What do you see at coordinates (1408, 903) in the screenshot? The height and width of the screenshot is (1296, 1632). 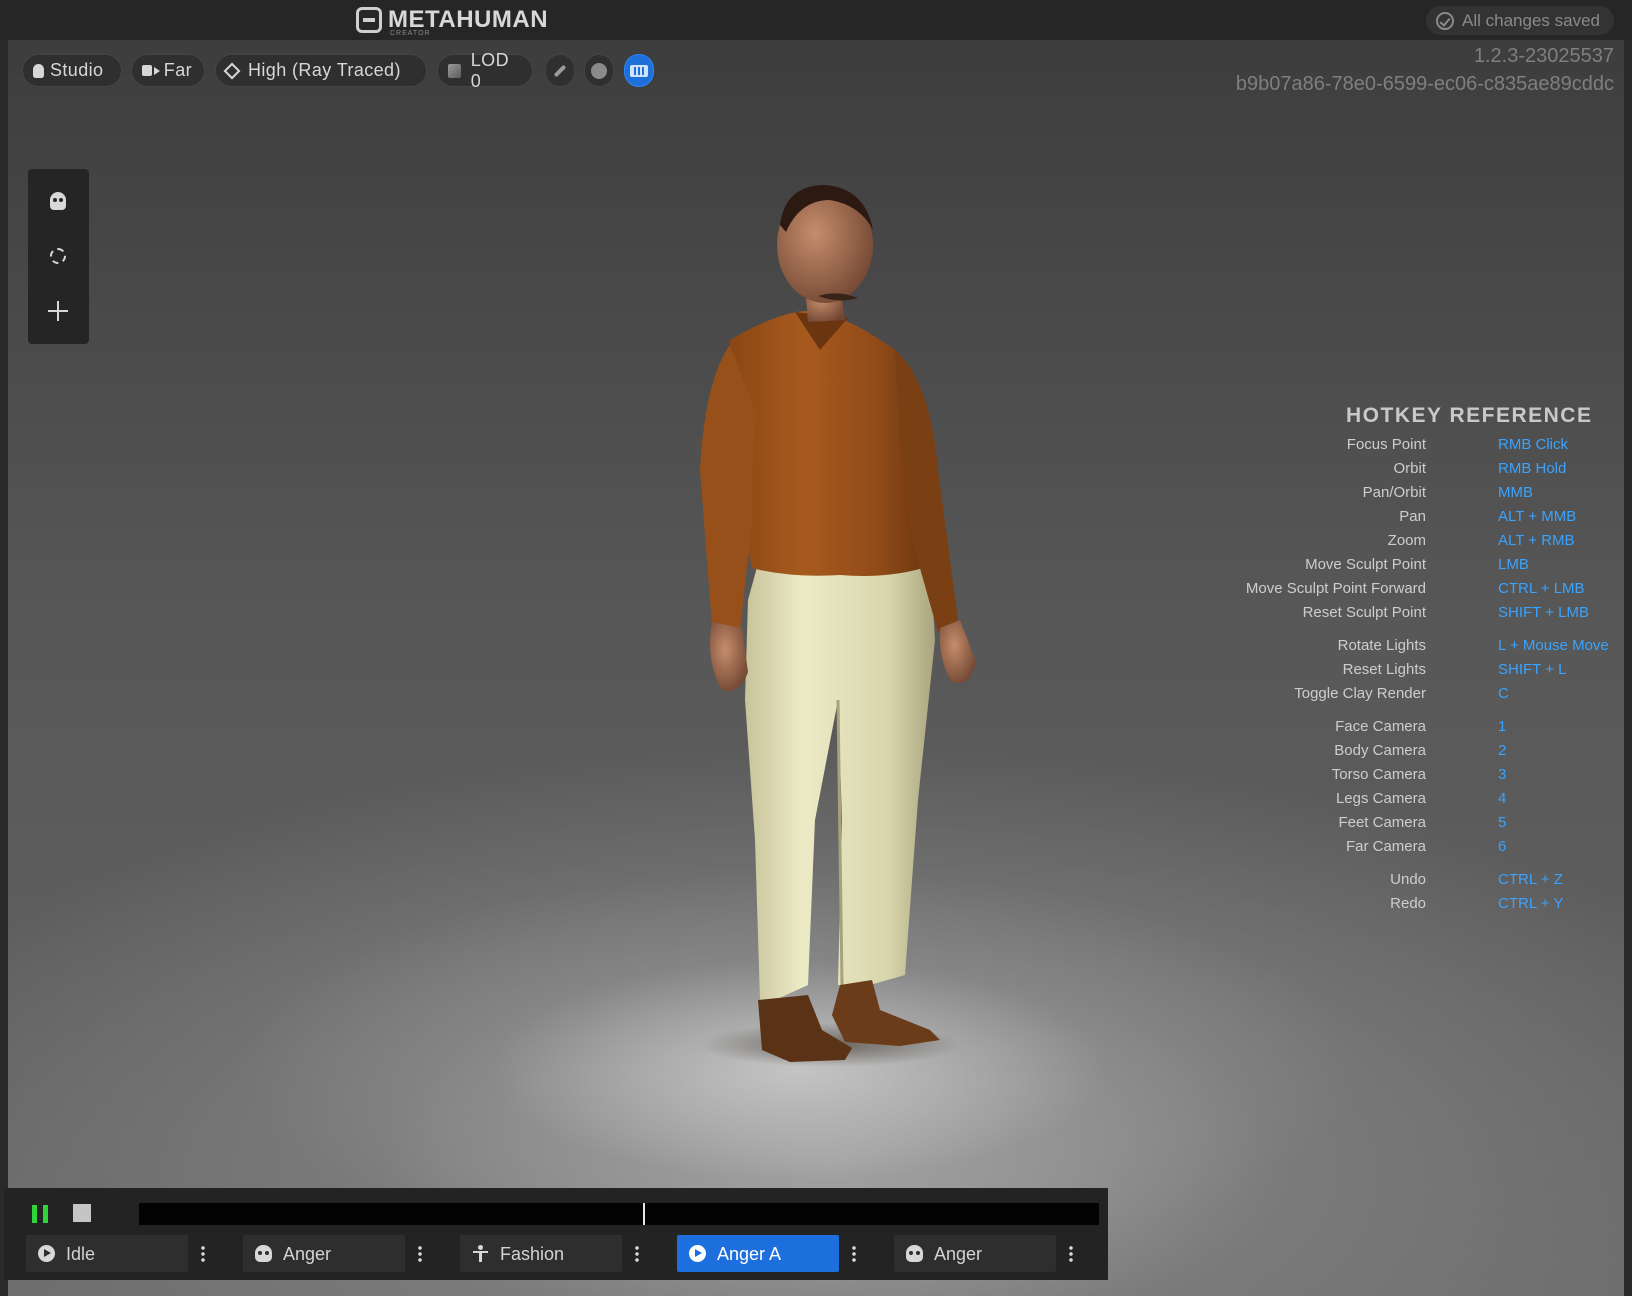 I see `hotkey-action: Redo` at bounding box center [1408, 903].